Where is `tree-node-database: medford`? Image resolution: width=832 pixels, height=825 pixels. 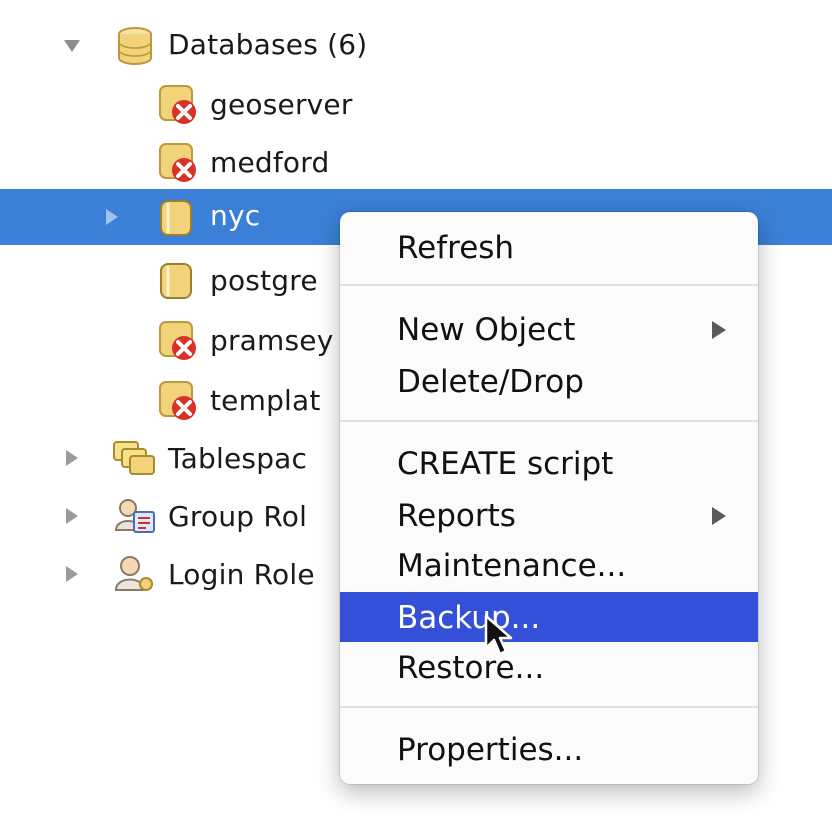 tree-node-database: medford is located at coordinates (416, 162).